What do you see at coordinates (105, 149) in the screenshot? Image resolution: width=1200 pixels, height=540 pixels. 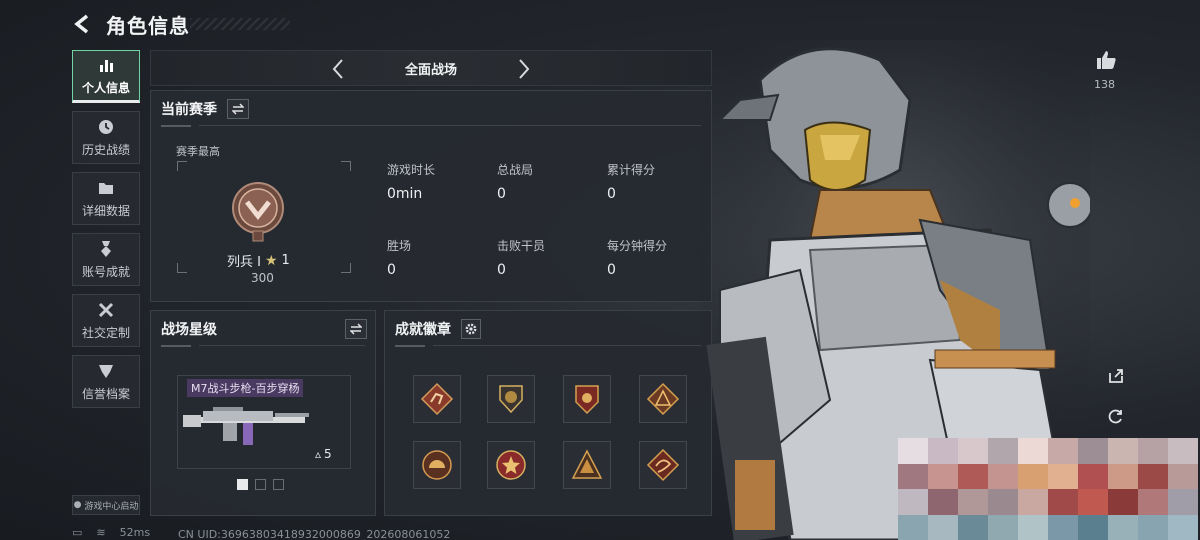 I see `sidebar-item-label: 历史战绩` at bounding box center [105, 149].